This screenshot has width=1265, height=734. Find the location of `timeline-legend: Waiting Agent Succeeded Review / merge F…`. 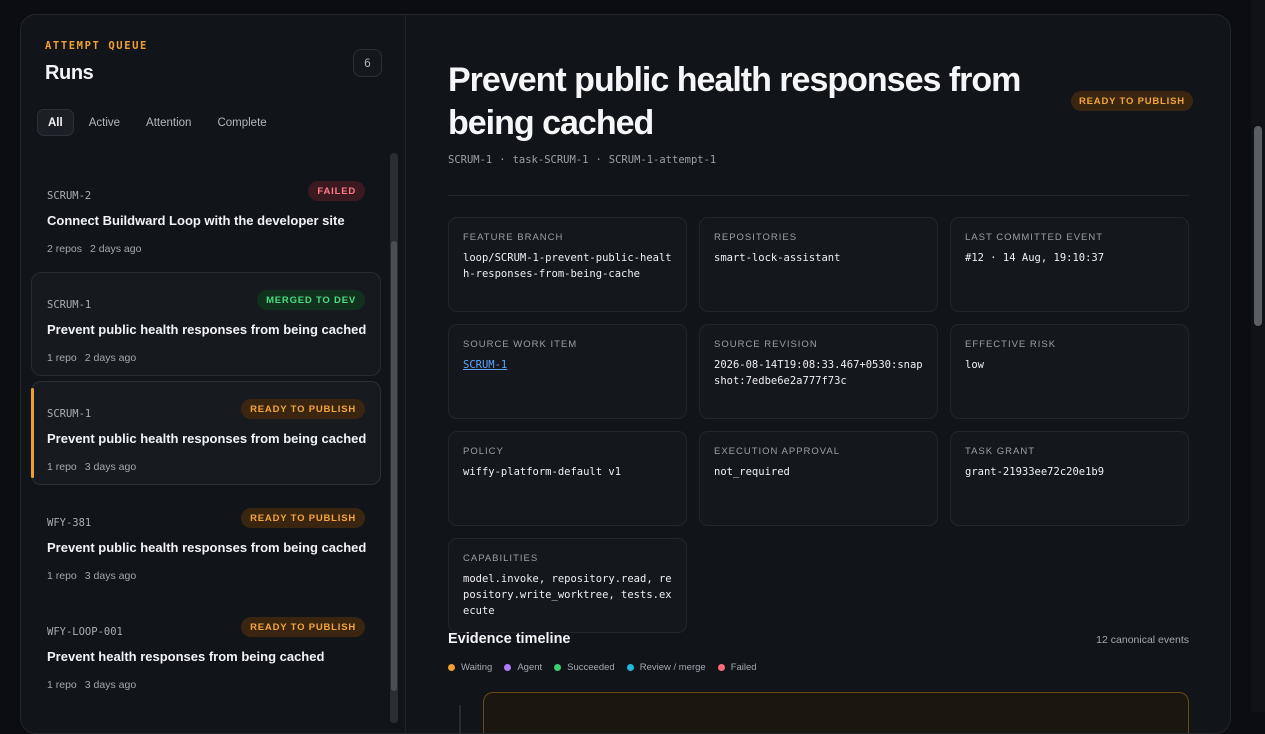

timeline-legend: Waiting Agent Succeeded Review / merge F… is located at coordinates (602, 667).